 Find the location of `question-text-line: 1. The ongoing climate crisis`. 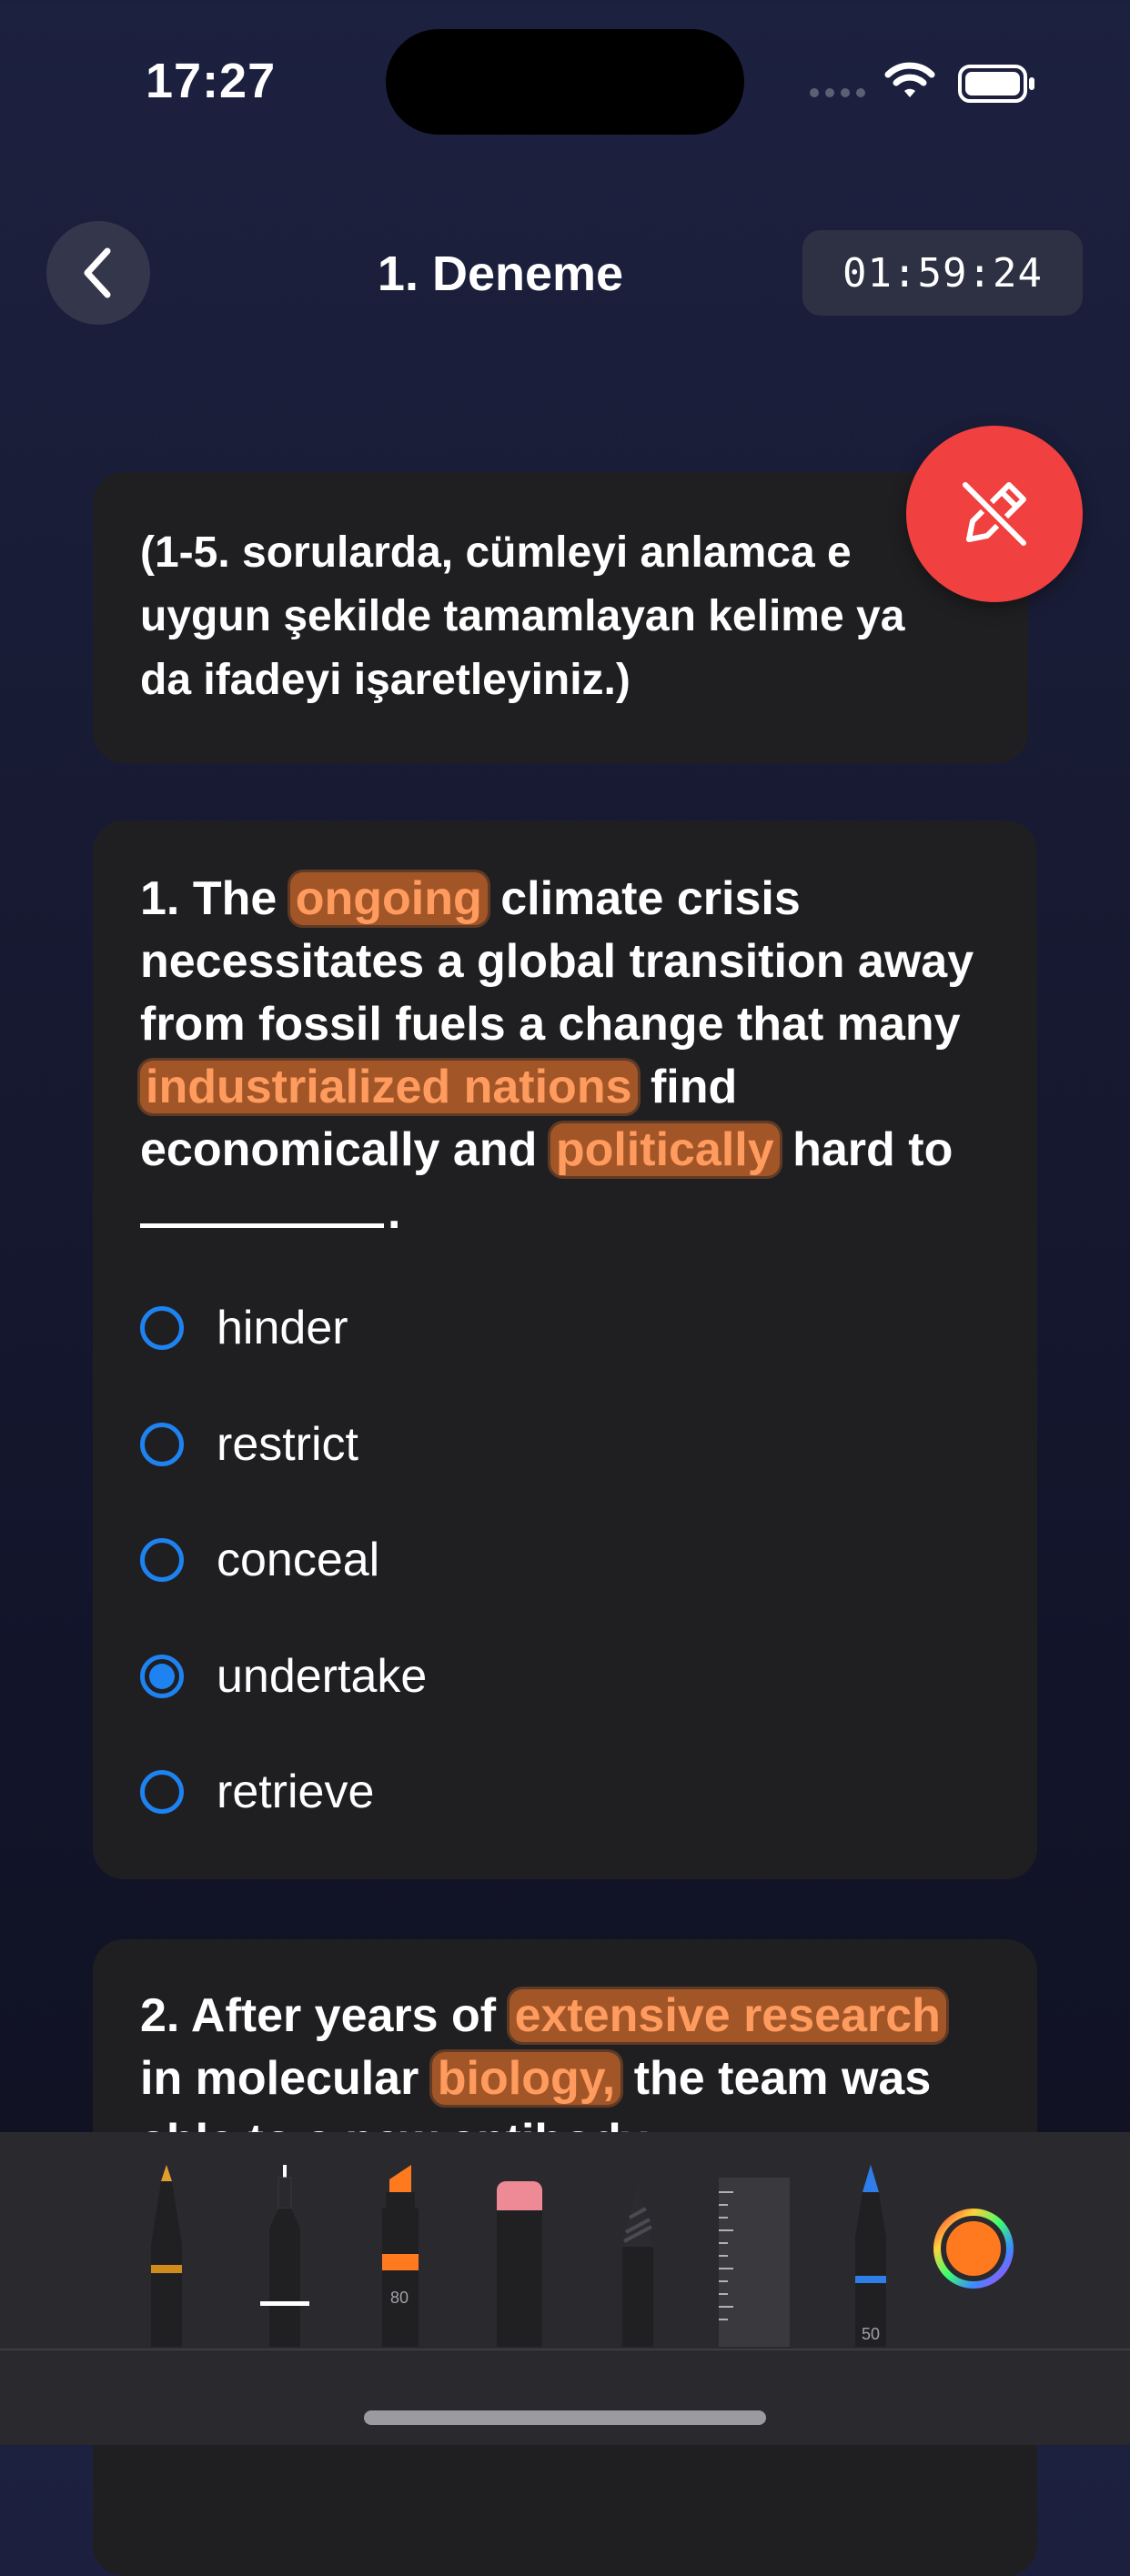

question-text-line: 1. The ongoing climate crisis is located at coordinates (471, 899).